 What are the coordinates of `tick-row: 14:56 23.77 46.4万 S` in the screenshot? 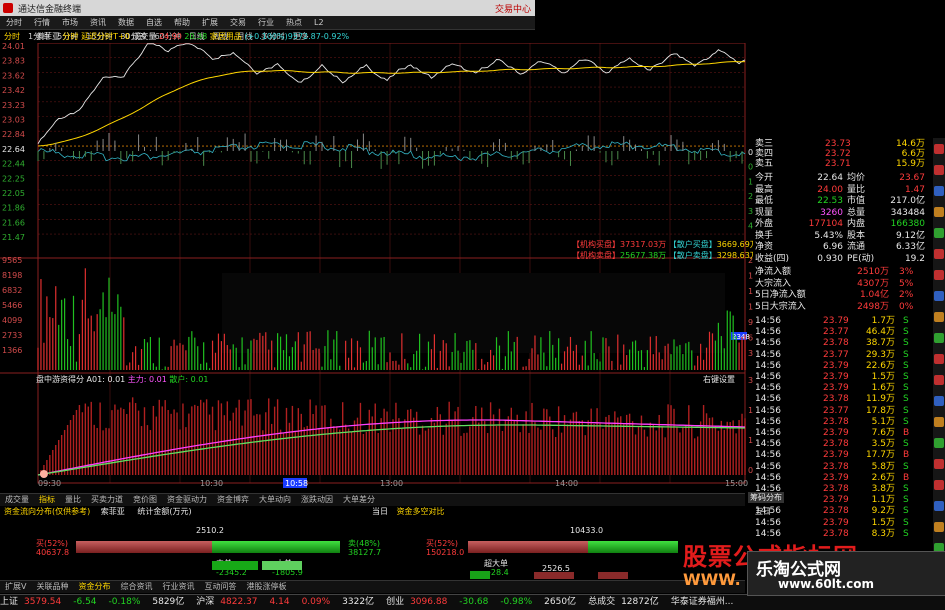 It's located at (843, 332).